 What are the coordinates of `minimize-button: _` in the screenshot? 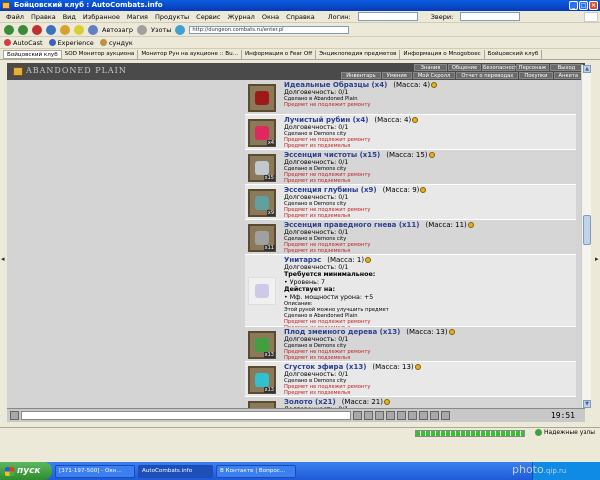 It's located at (573, 5).